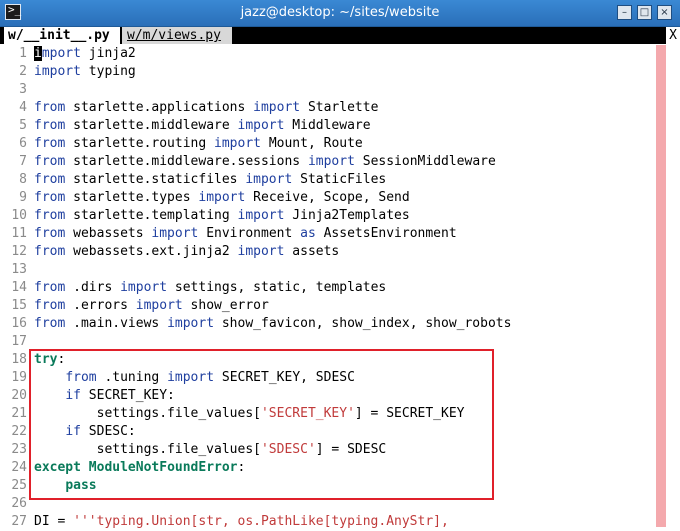  What do you see at coordinates (62, 35) in the screenshot?
I see `tab-init-py: w/__init__.py` at bounding box center [62, 35].